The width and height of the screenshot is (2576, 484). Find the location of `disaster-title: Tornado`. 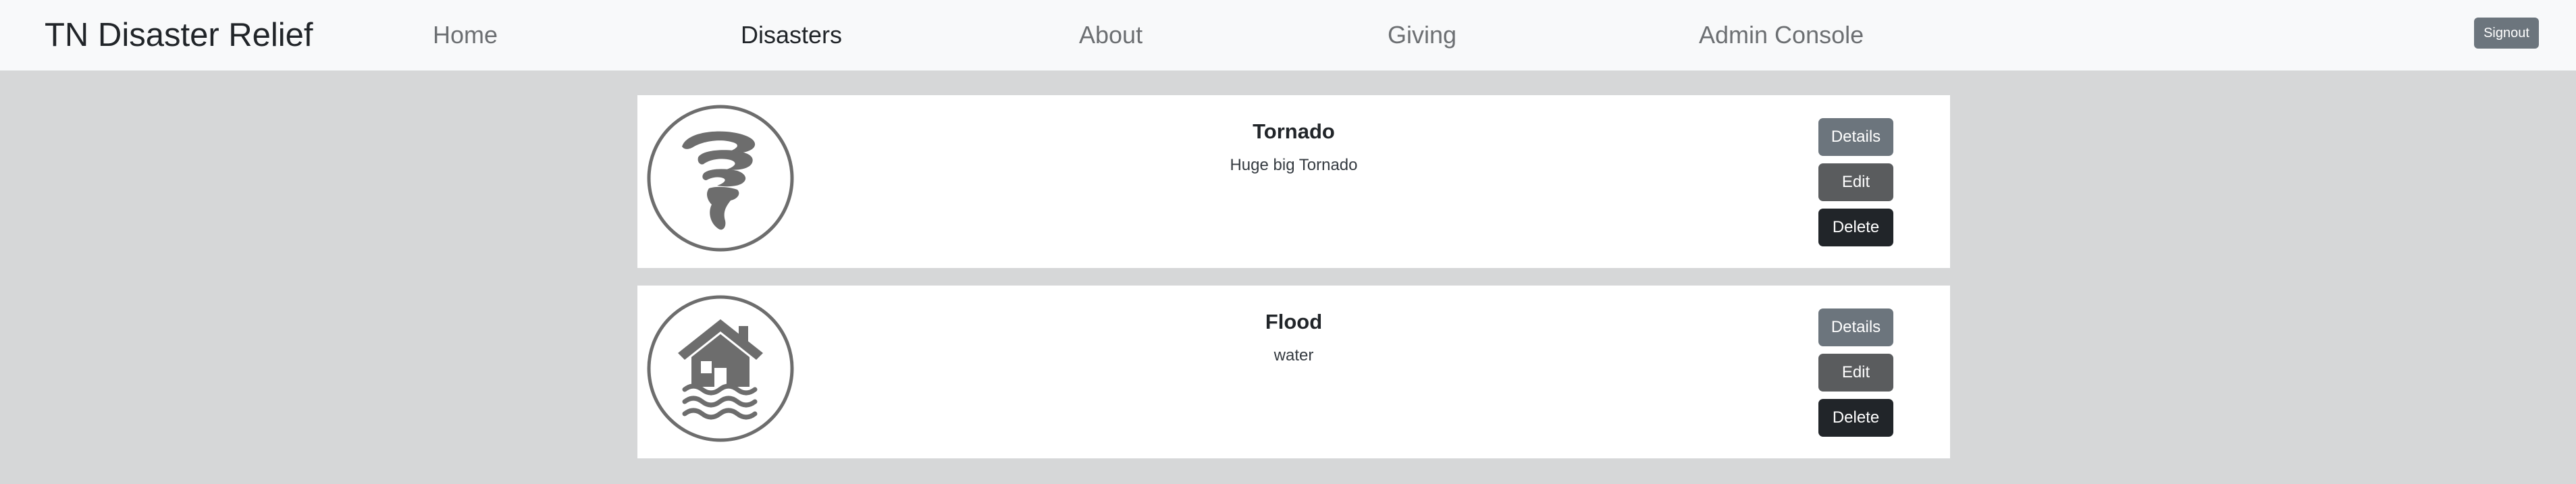

disaster-title: Tornado is located at coordinates (1294, 131).